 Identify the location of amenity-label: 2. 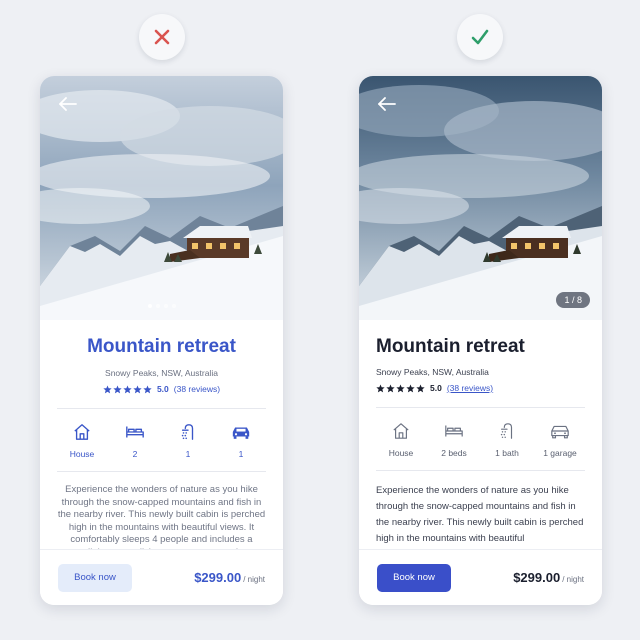
(135, 454).